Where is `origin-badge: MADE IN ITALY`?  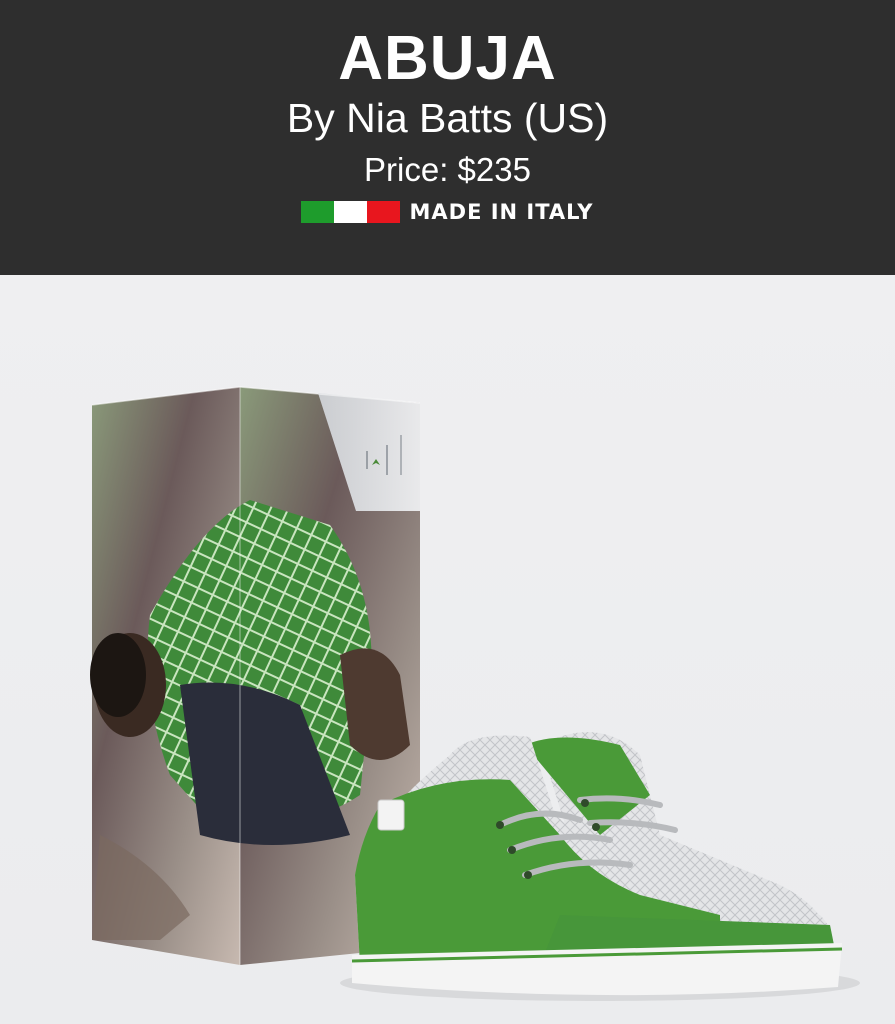
origin-badge: MADE IN ITALY is located at coordinates (447, 212).